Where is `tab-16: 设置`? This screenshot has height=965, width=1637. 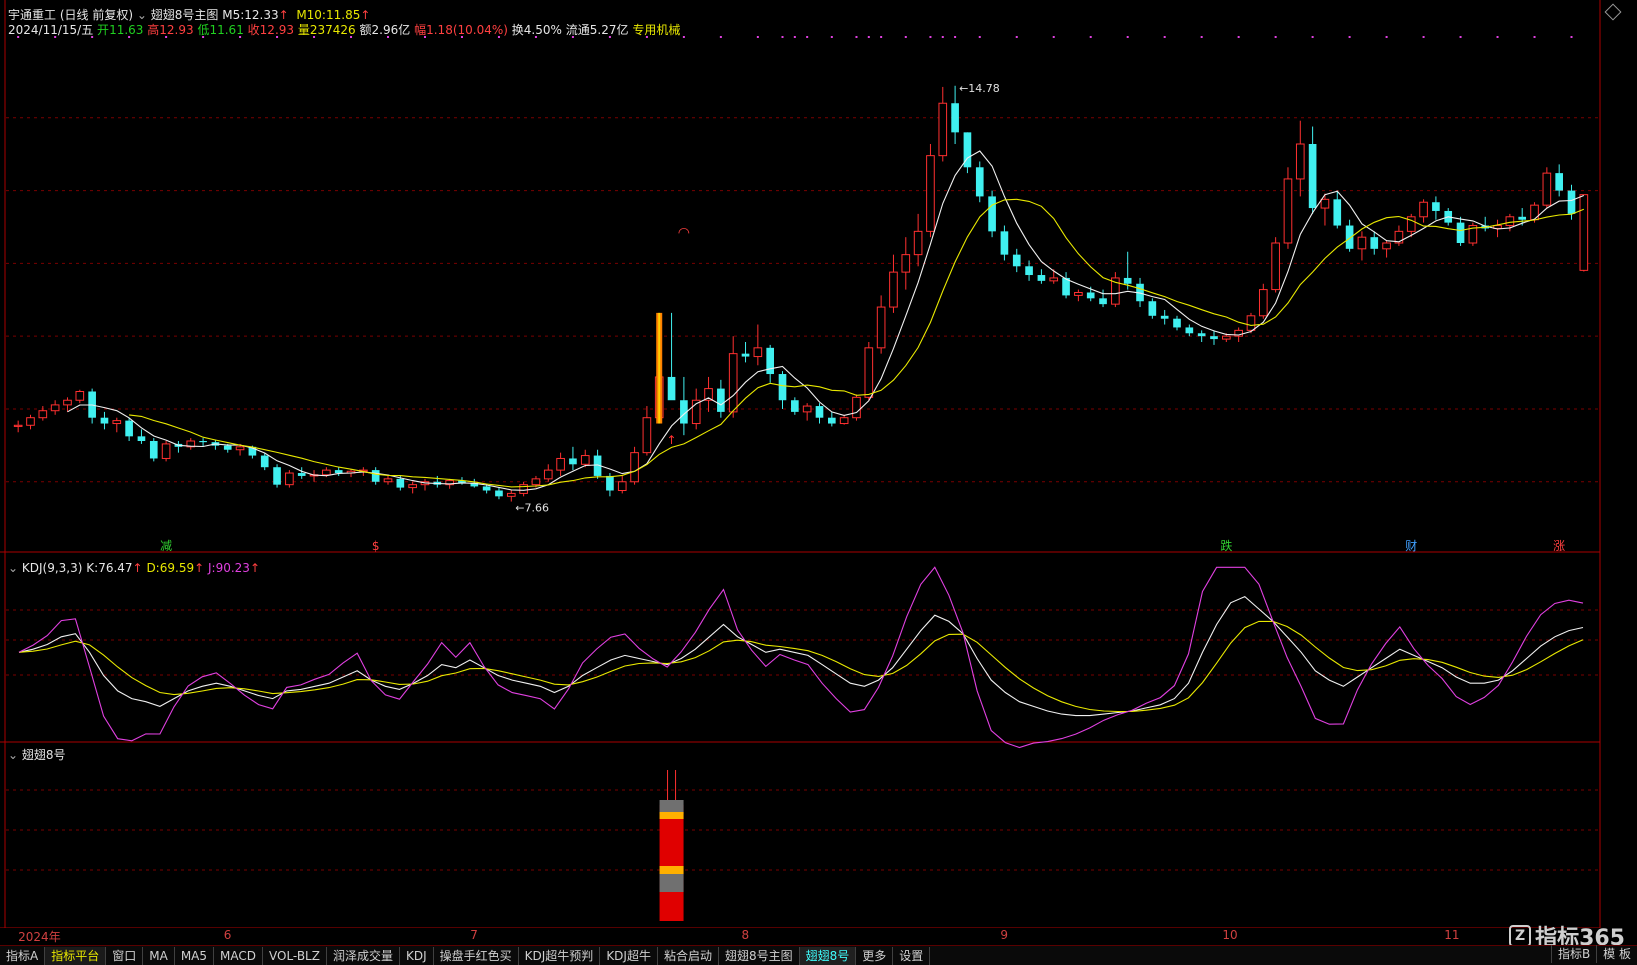 tab-16: 设置 is located at coordinates (912, 955).